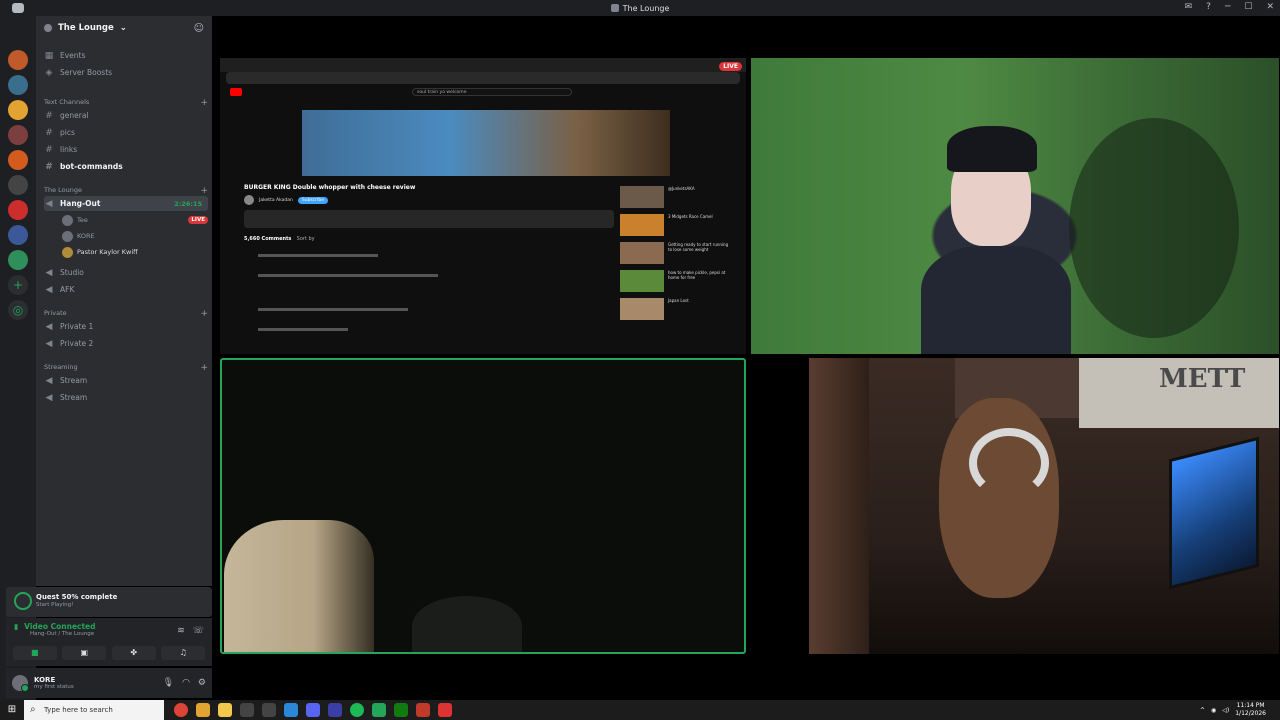 This screenshot has width=1280, height=720. What do you see at coordinates (126, 149) in the screenshot?
I see `channel-links: # links` at bounding box center [126, 149].